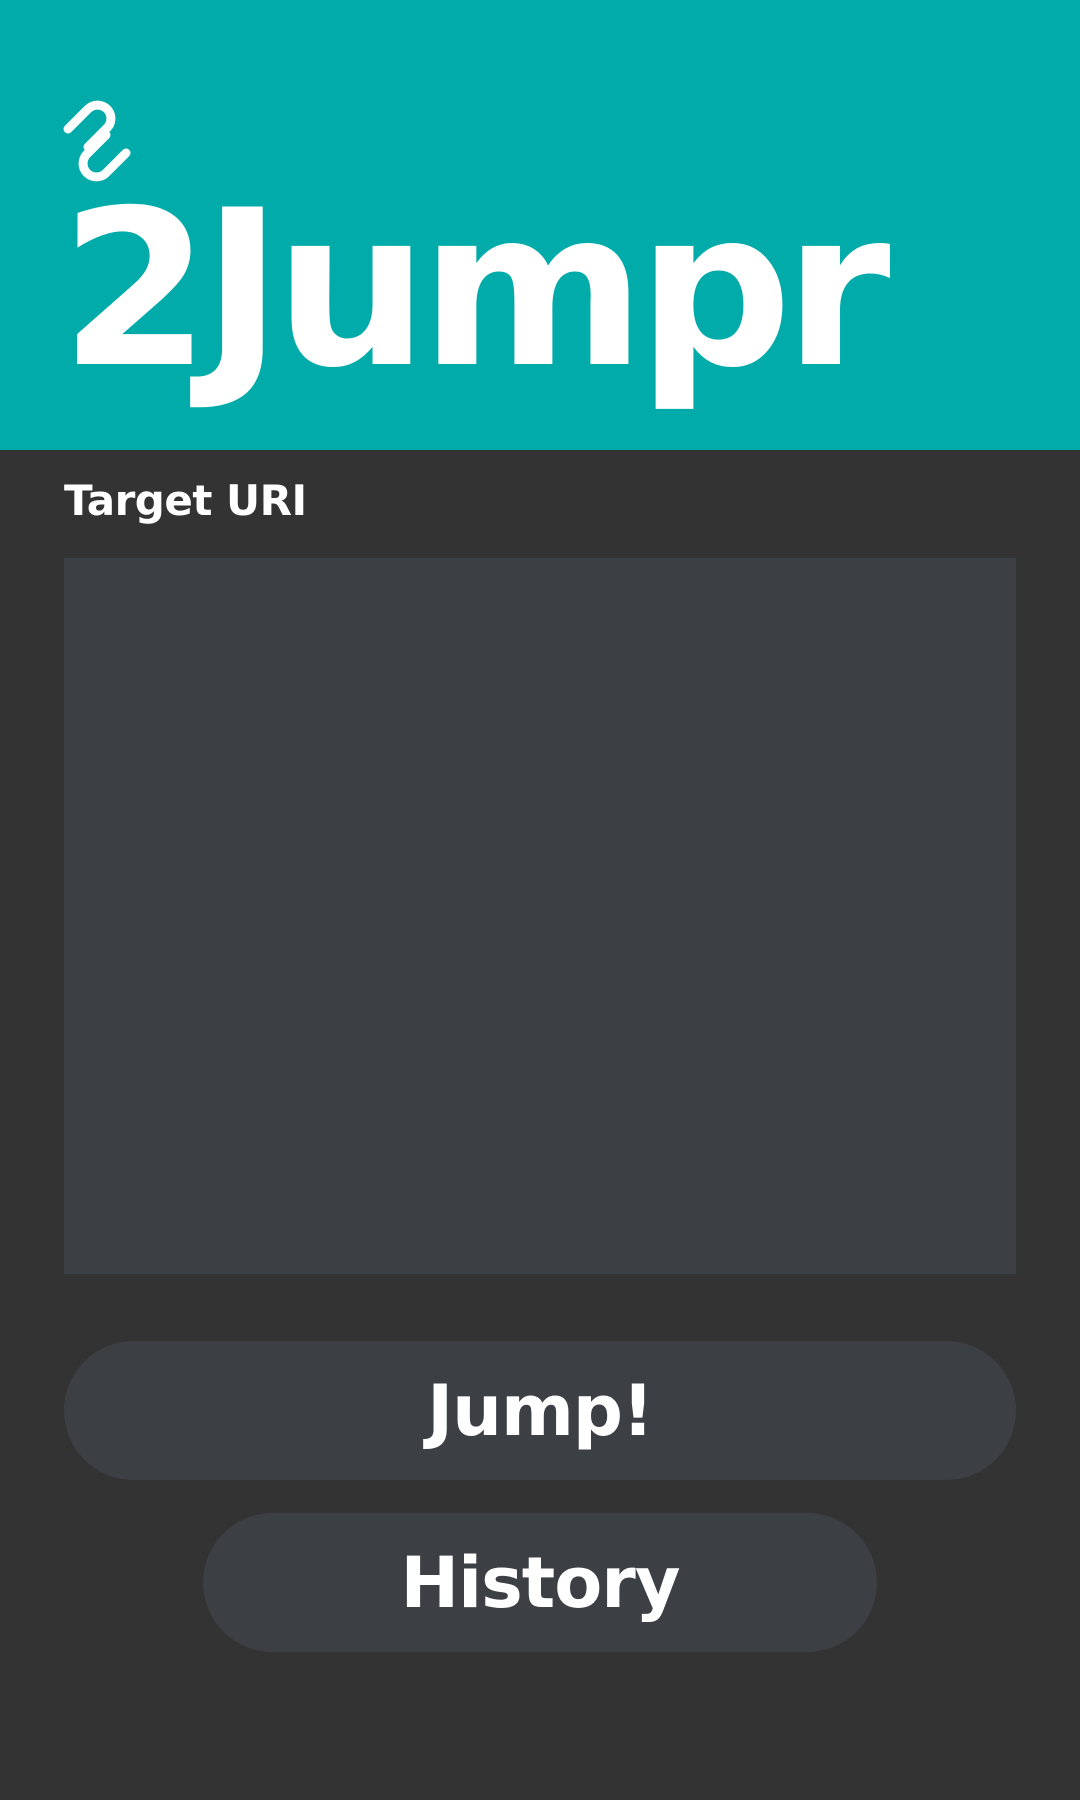 The width and height of the screenshot is (1080, 1800). I want to click on history-button: History, so click(540, 1582).